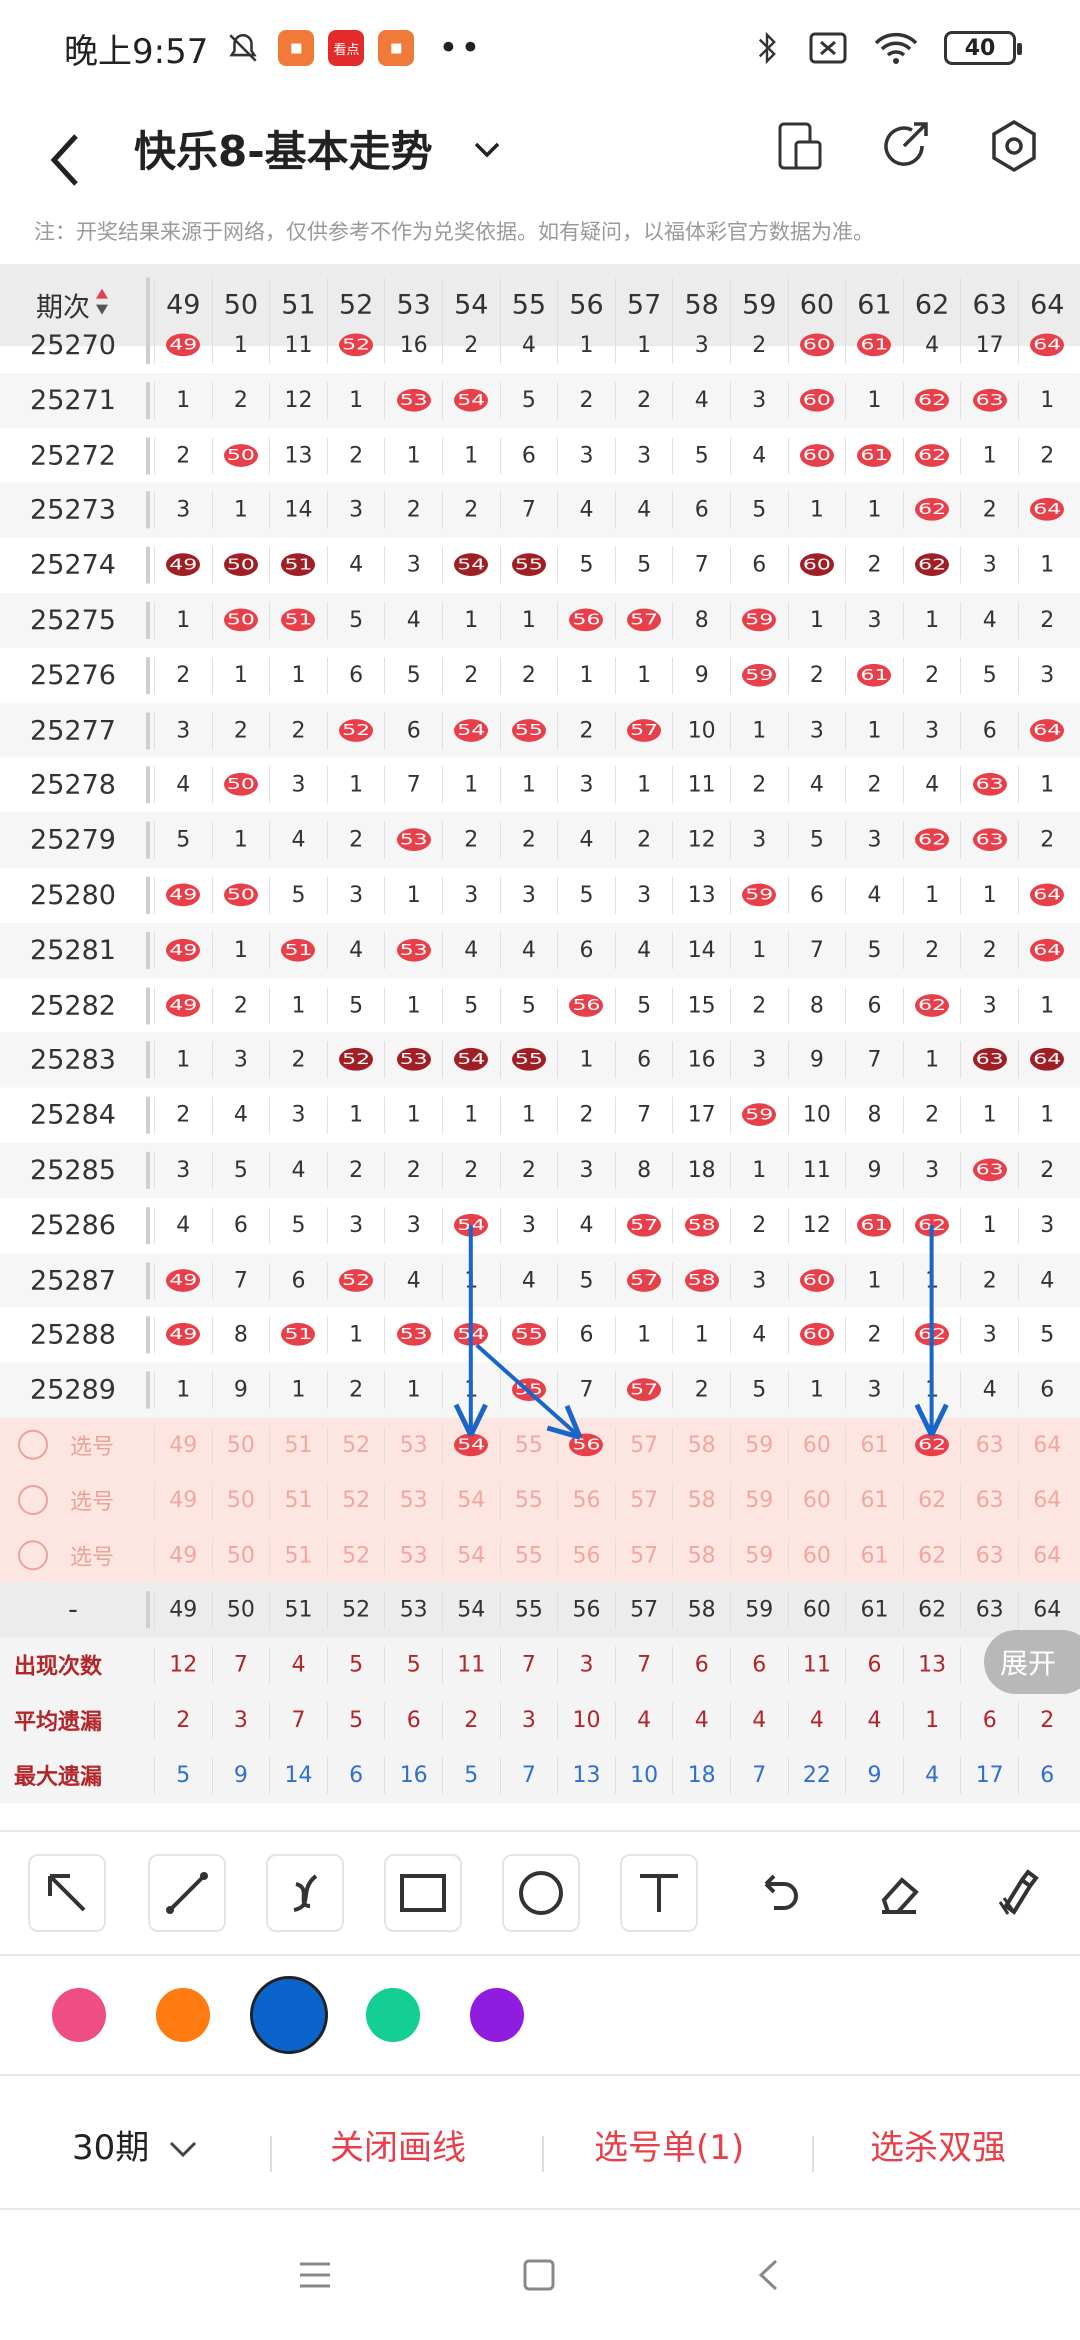 This screenshot has width=1080, height=2340. I want to click on period-selector: 30期, so click(135, 2144).